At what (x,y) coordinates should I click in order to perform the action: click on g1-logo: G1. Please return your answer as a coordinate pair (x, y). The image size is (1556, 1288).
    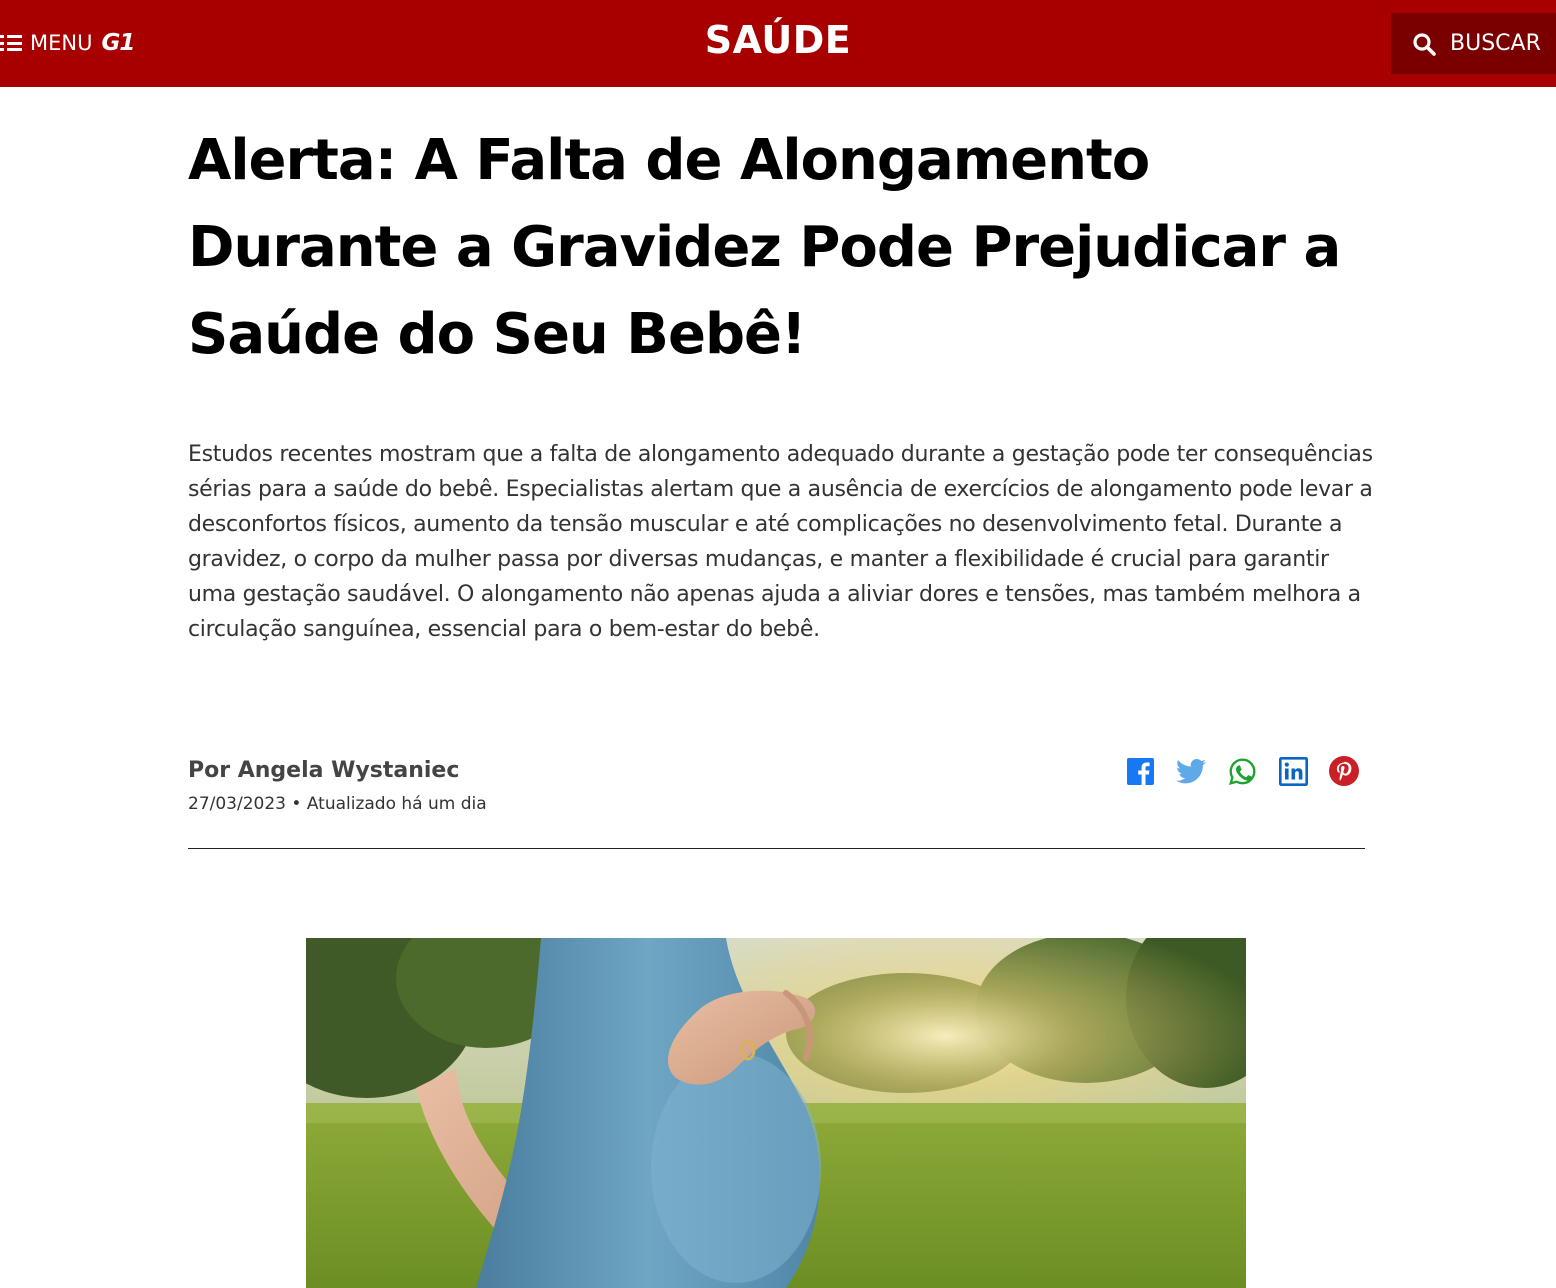
    Looking at the image, I should click on (118, 43).